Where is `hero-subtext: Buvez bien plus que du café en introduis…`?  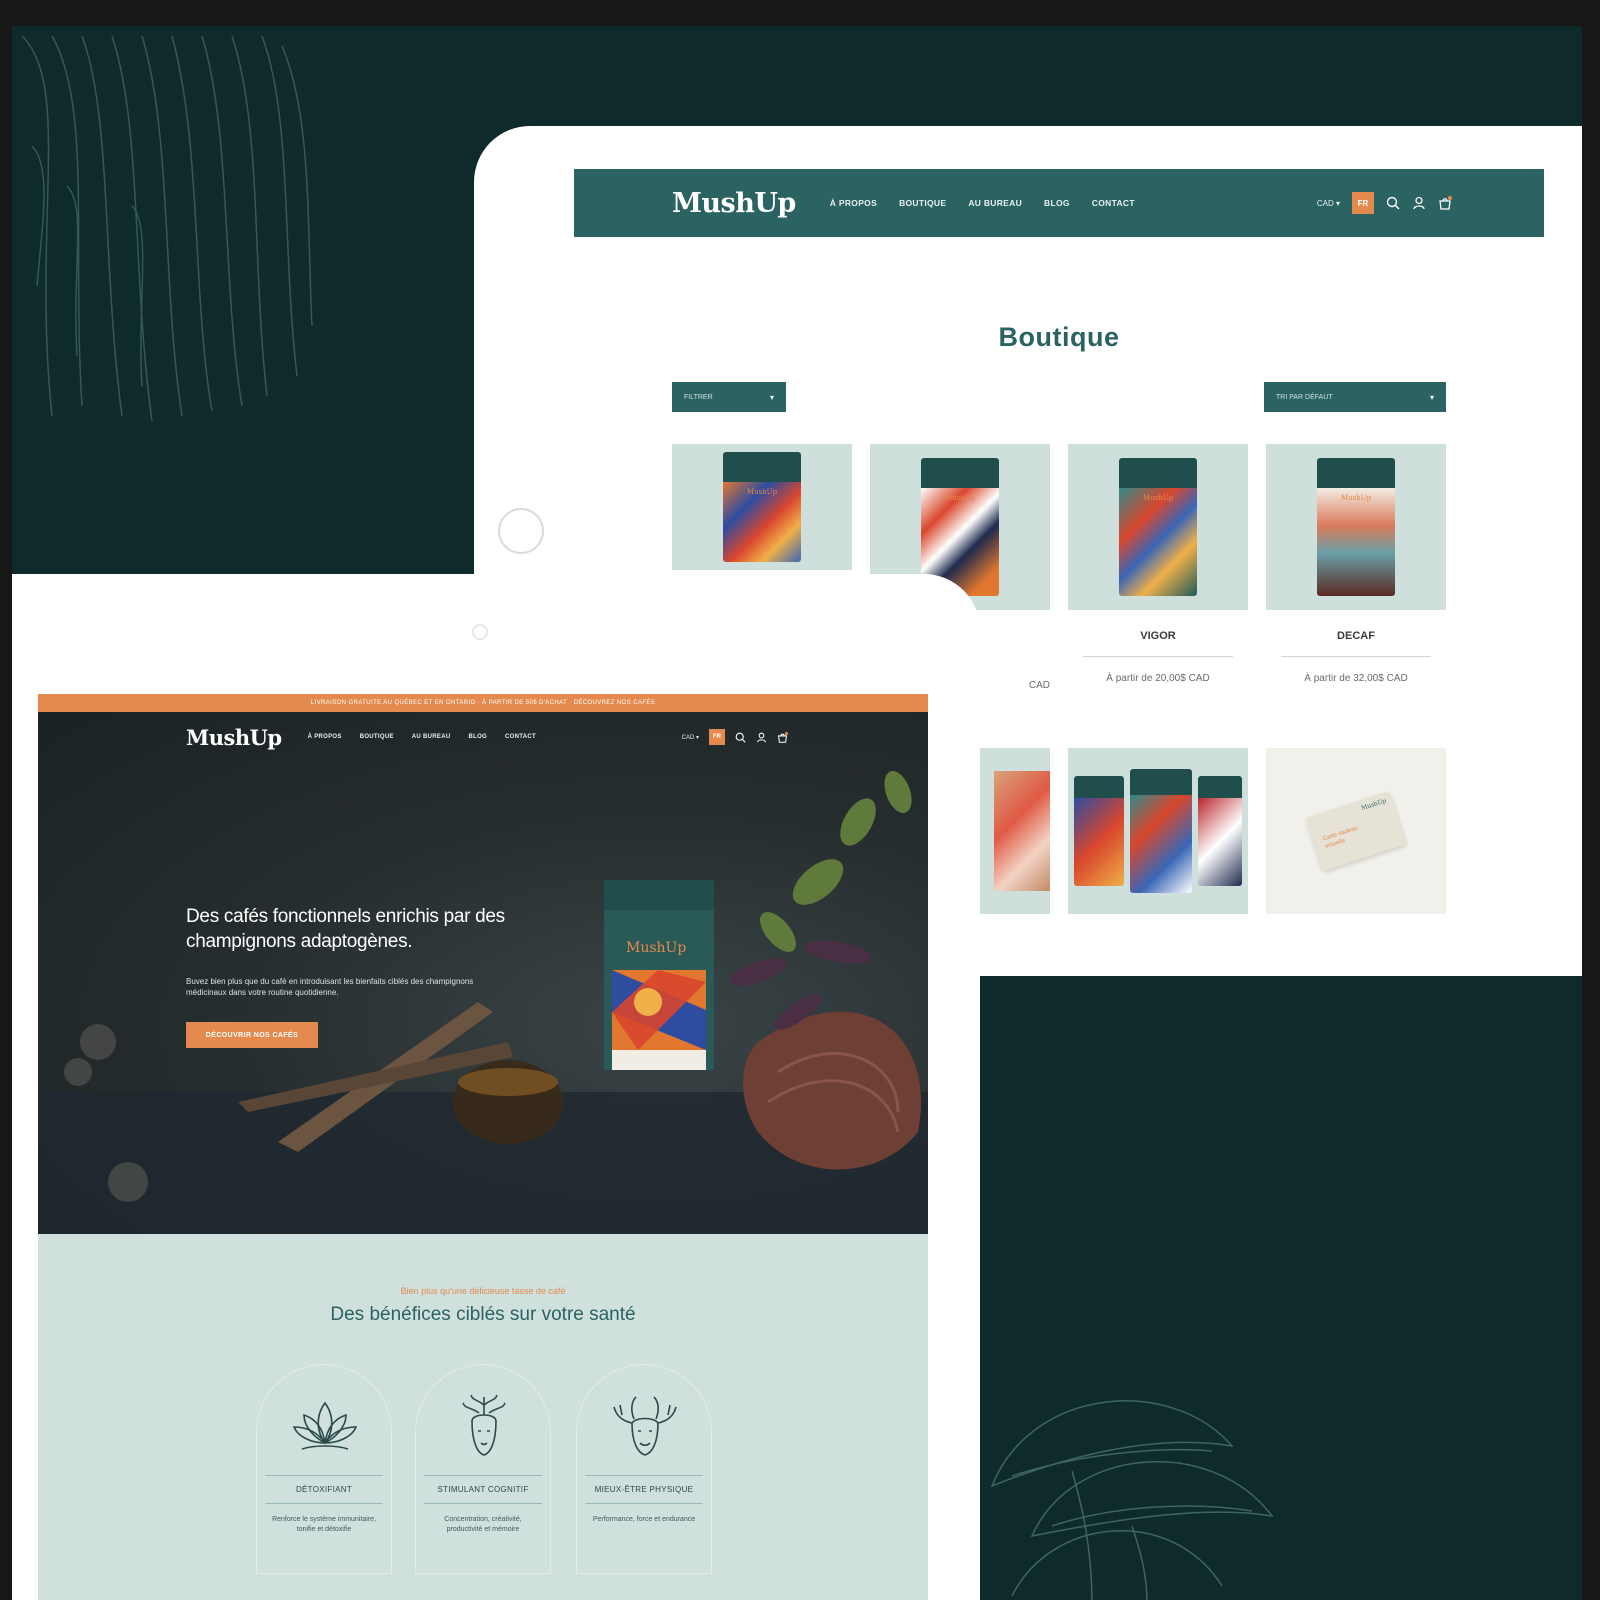 hero-subtext: Buvez bien plus que du café en introduis… is located at coordinates (330, 987).